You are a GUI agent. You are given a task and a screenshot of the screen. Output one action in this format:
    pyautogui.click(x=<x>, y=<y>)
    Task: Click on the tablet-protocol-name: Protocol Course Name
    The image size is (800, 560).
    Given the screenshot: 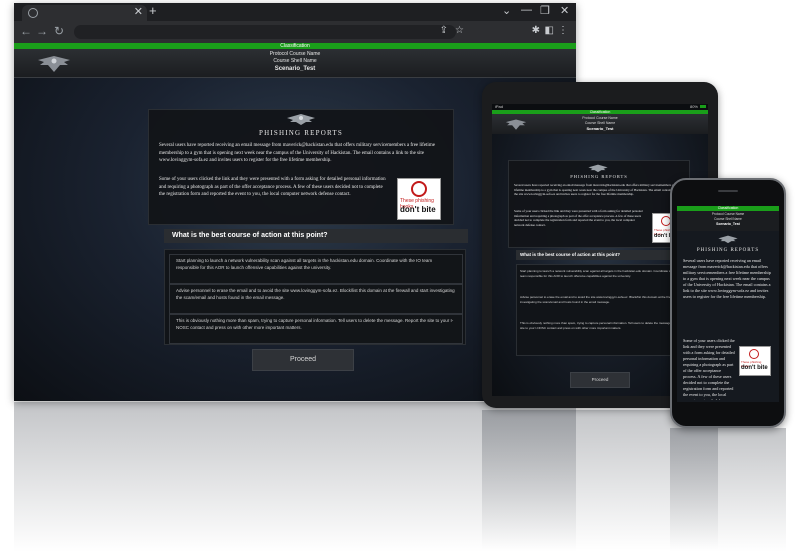 What is the action you would take?
    pyautogui.click(x=600, y=118)
    